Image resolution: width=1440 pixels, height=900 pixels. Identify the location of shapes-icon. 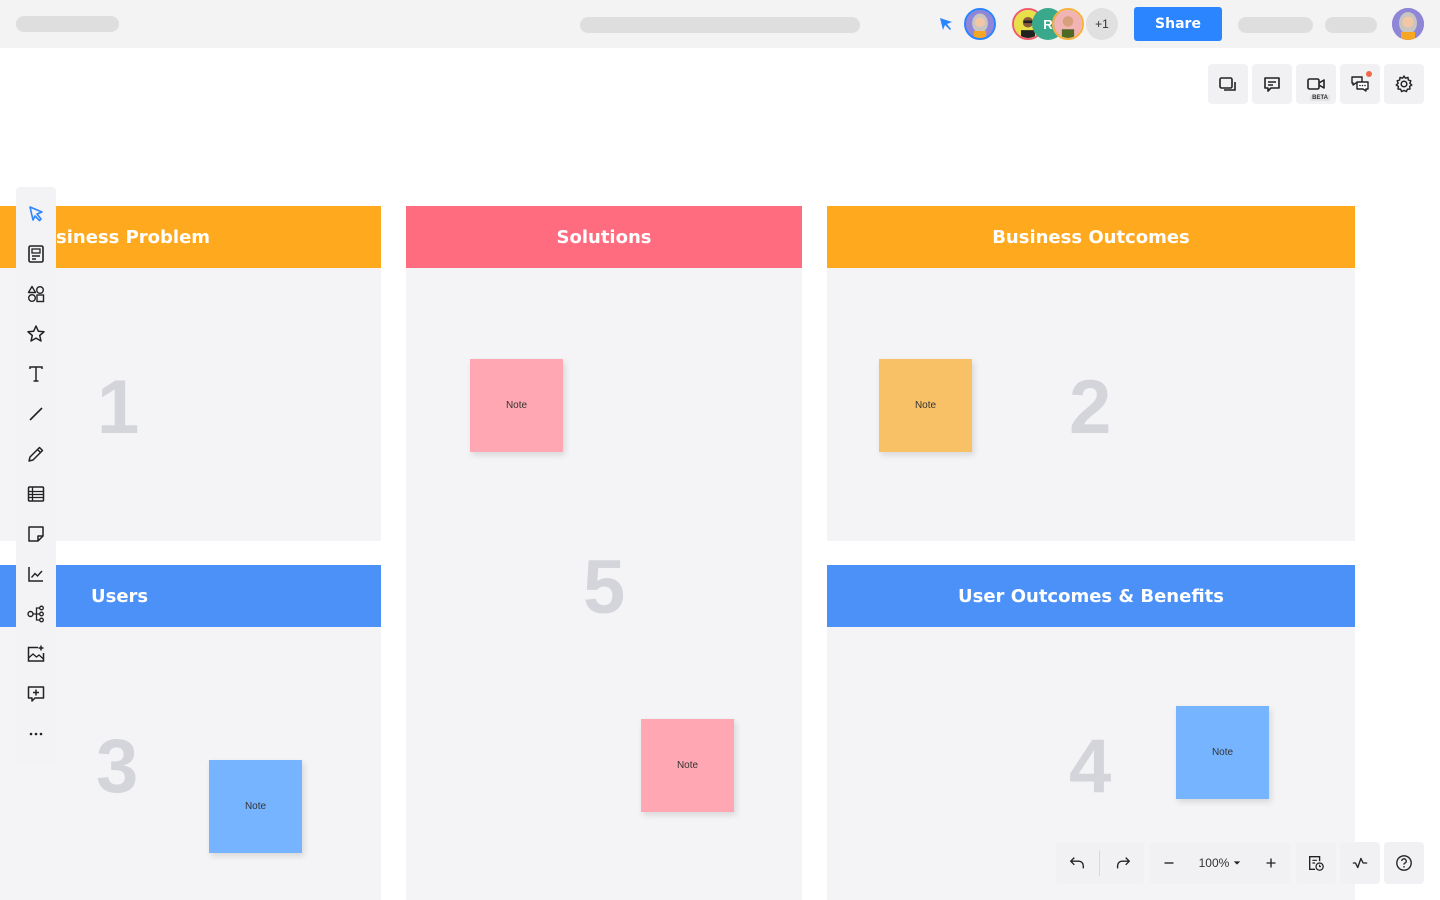
(36, 294).